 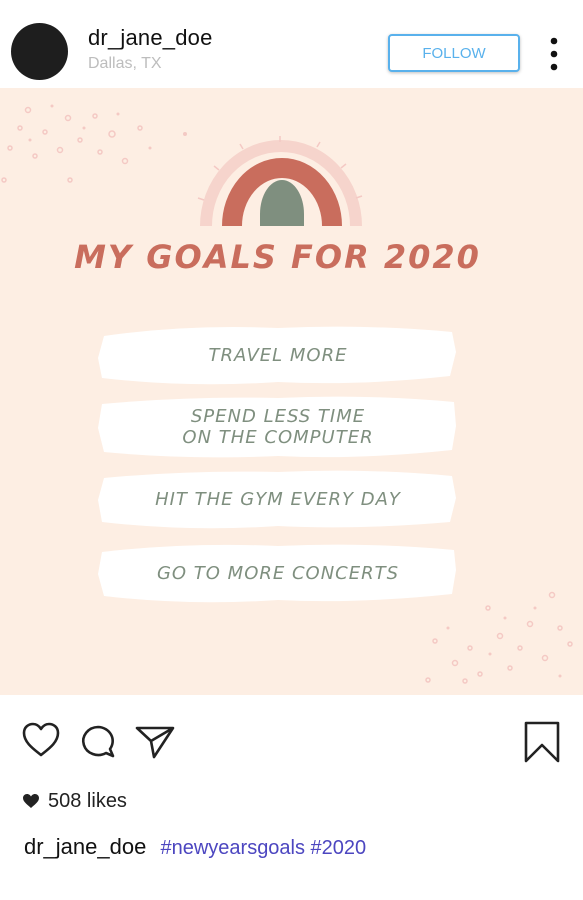 I want to click on post-header: dr_jane_doe Dallas, TX FOLLOW, so click(x=291, y=44).